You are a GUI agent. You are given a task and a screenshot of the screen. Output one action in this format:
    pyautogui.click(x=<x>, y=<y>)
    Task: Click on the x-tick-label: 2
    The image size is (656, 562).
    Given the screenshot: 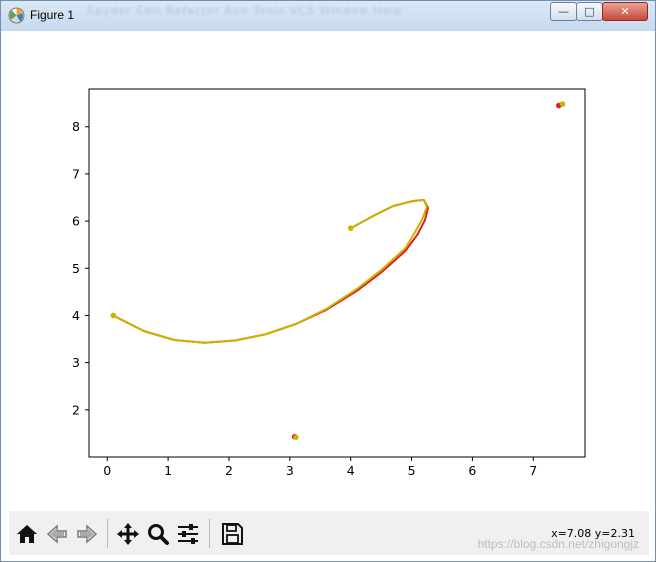 What is the action you would take?
    pyautogui.click(x=229, y=470)
    